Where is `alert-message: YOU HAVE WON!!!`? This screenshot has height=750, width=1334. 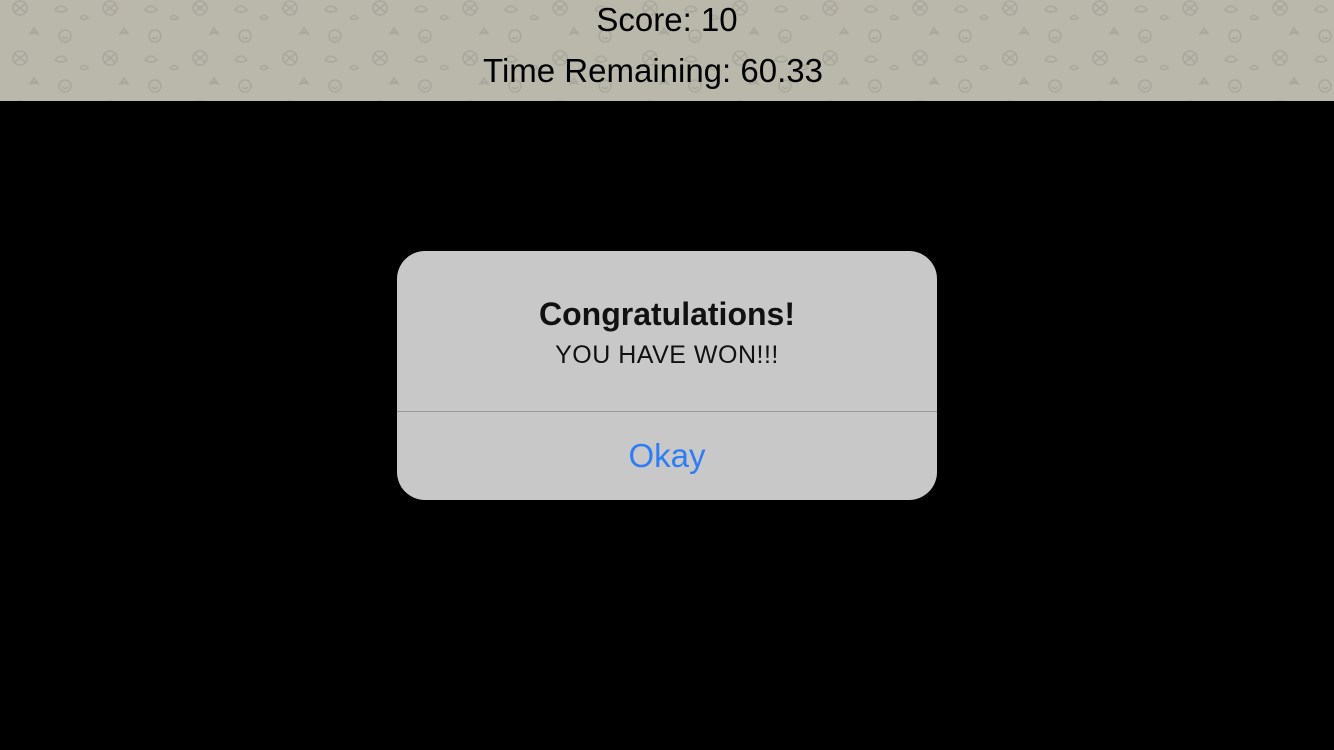 alert-message: YOU HAVE WON!!! is located at coordinates (667, 355).